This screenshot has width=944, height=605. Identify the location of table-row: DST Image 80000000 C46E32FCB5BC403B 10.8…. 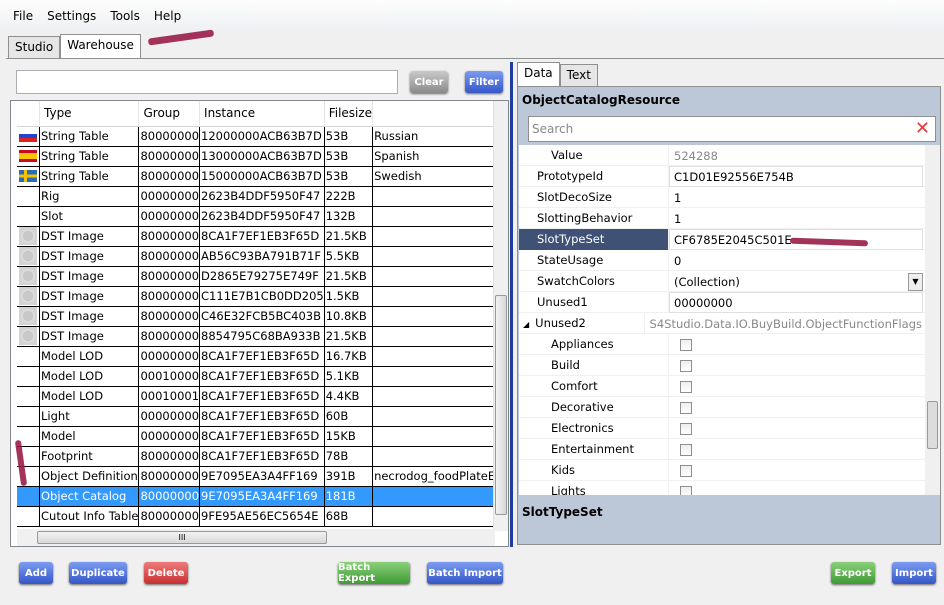
(262, 316).